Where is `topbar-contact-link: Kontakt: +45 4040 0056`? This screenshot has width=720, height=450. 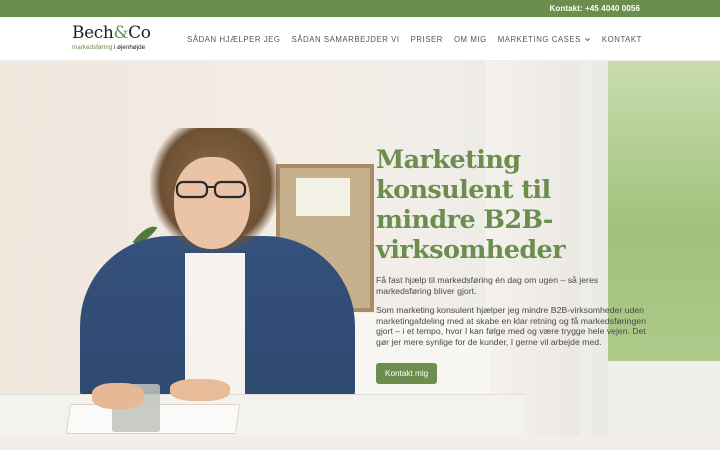 topbar-contact-link: Kontakt: +45 4040 0056 is located at coordinates (595, 8).